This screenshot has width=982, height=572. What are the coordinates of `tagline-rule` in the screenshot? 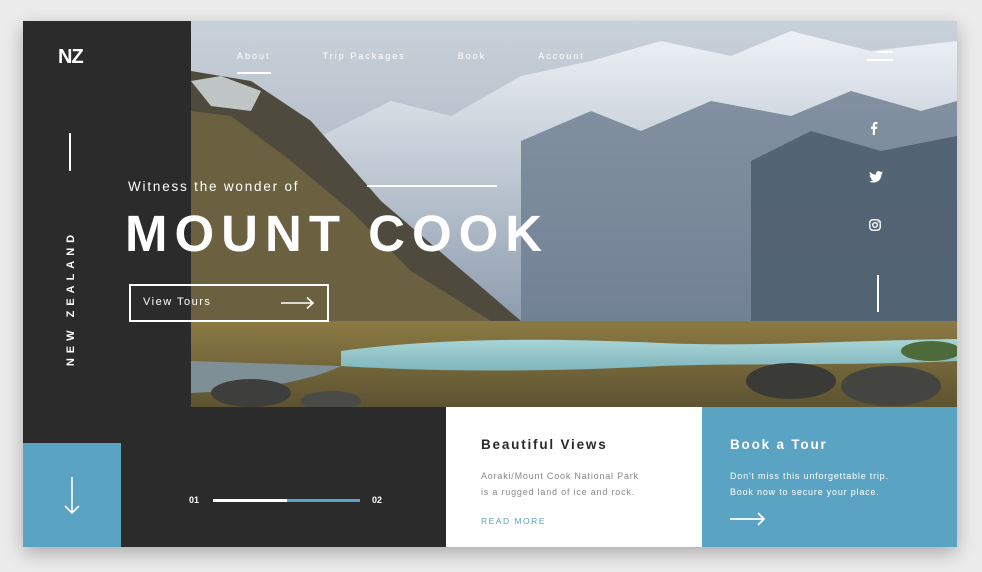 It's located at (432, 186).